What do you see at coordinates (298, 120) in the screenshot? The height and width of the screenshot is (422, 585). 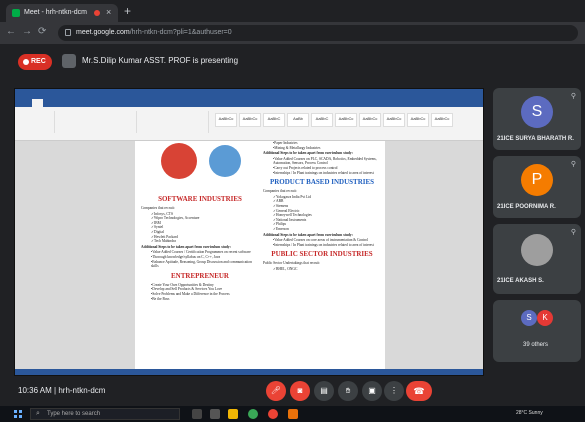 I see `style-swatch: AaBb` at bounding box center [298, 120].